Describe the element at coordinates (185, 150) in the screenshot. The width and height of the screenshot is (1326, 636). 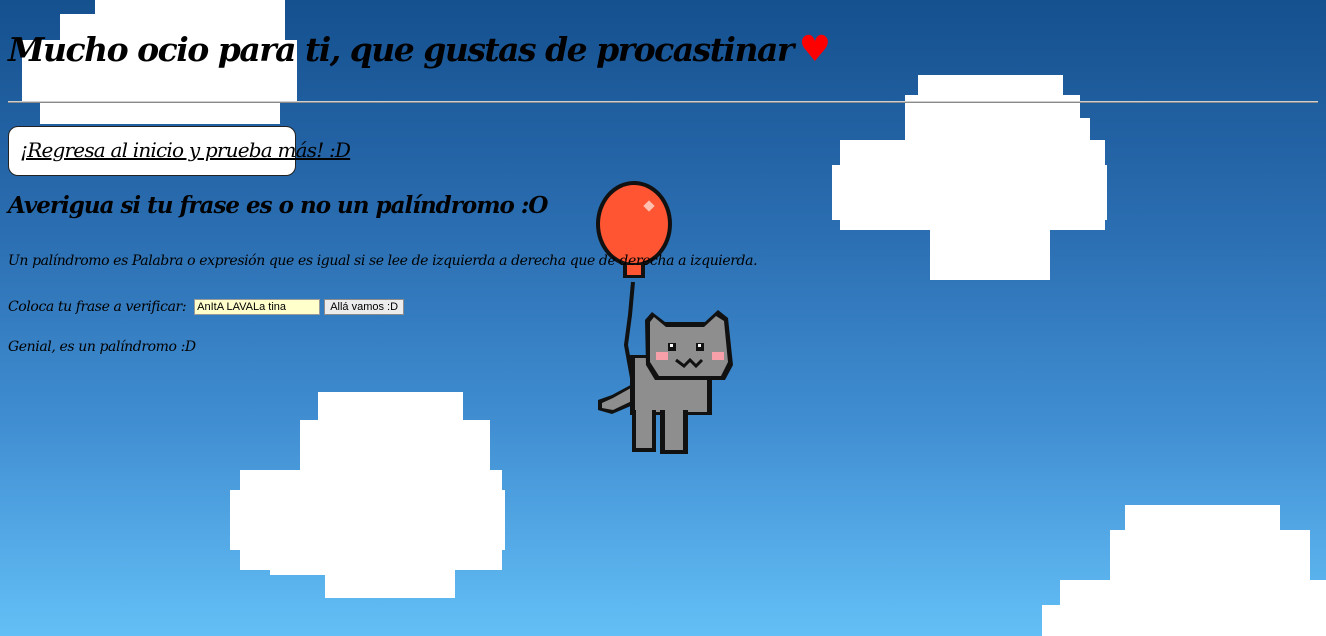
I see `home-link: ¡Regresa al inicio y prueba más! :D` at that location.